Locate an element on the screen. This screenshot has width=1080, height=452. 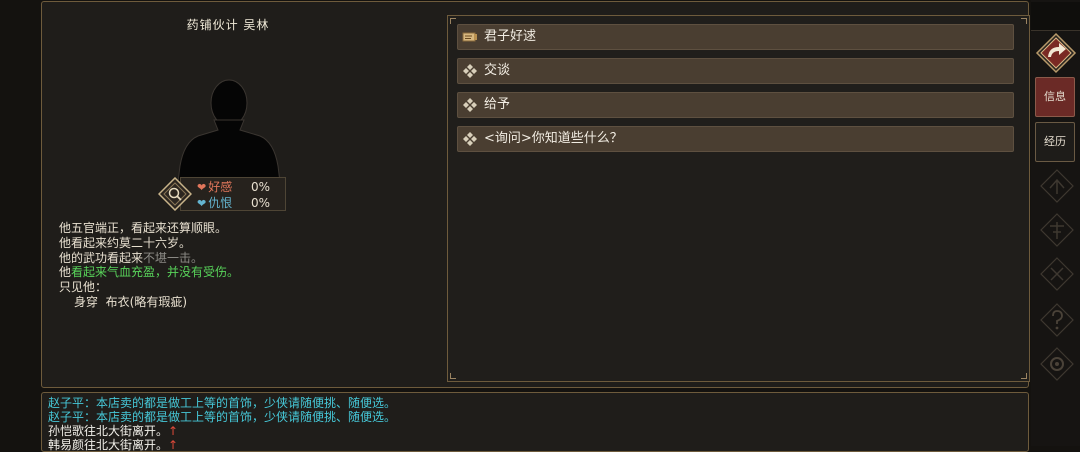
tab-history: 经历 is located at coordinates (1055, 142).